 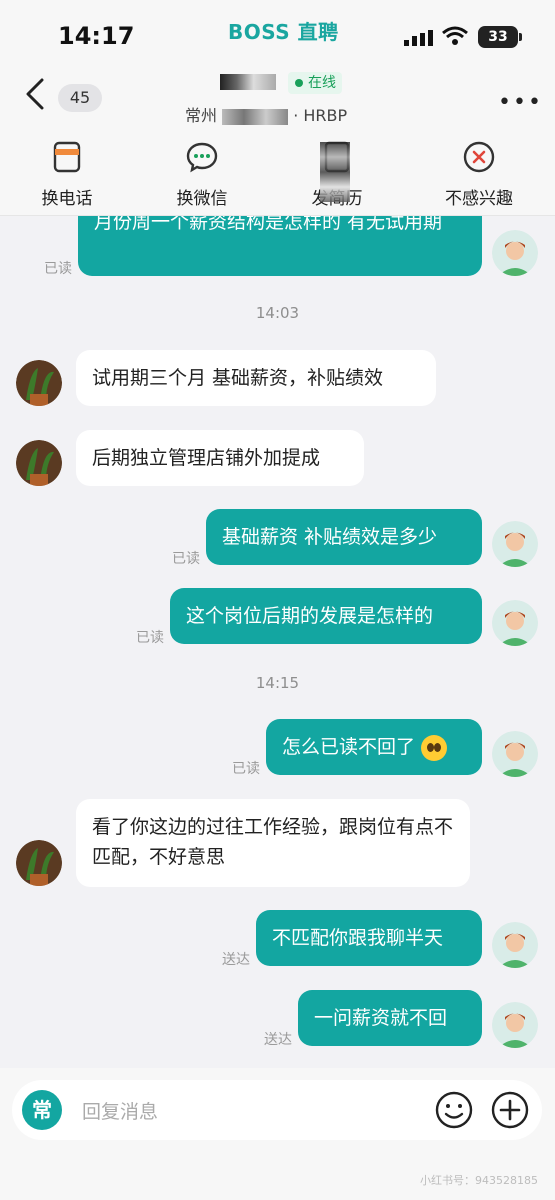 I want to click on message-input: 常 回复消息, so click(x=277, y=1110).